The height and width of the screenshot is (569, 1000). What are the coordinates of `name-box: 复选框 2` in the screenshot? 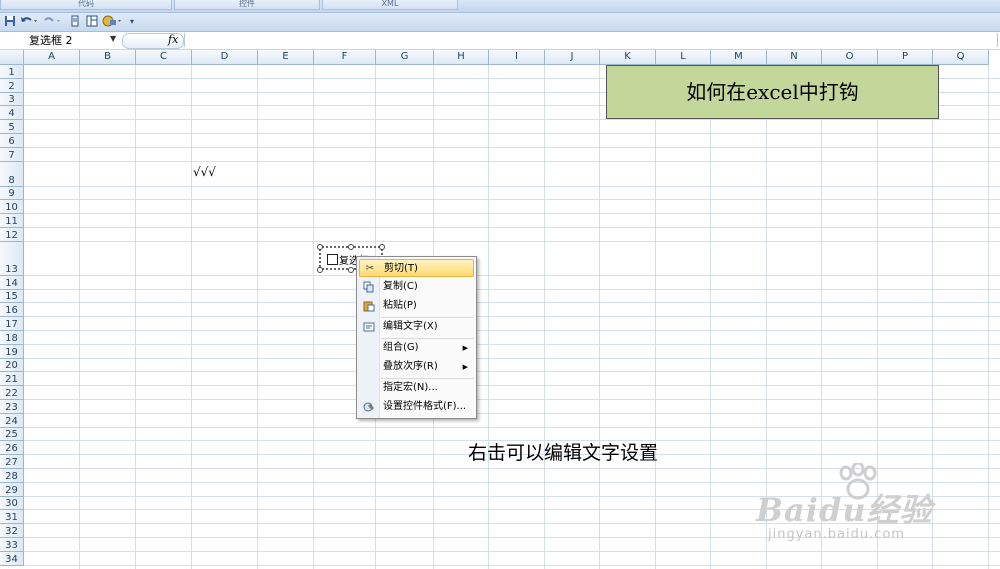 It's located at (61, 40).